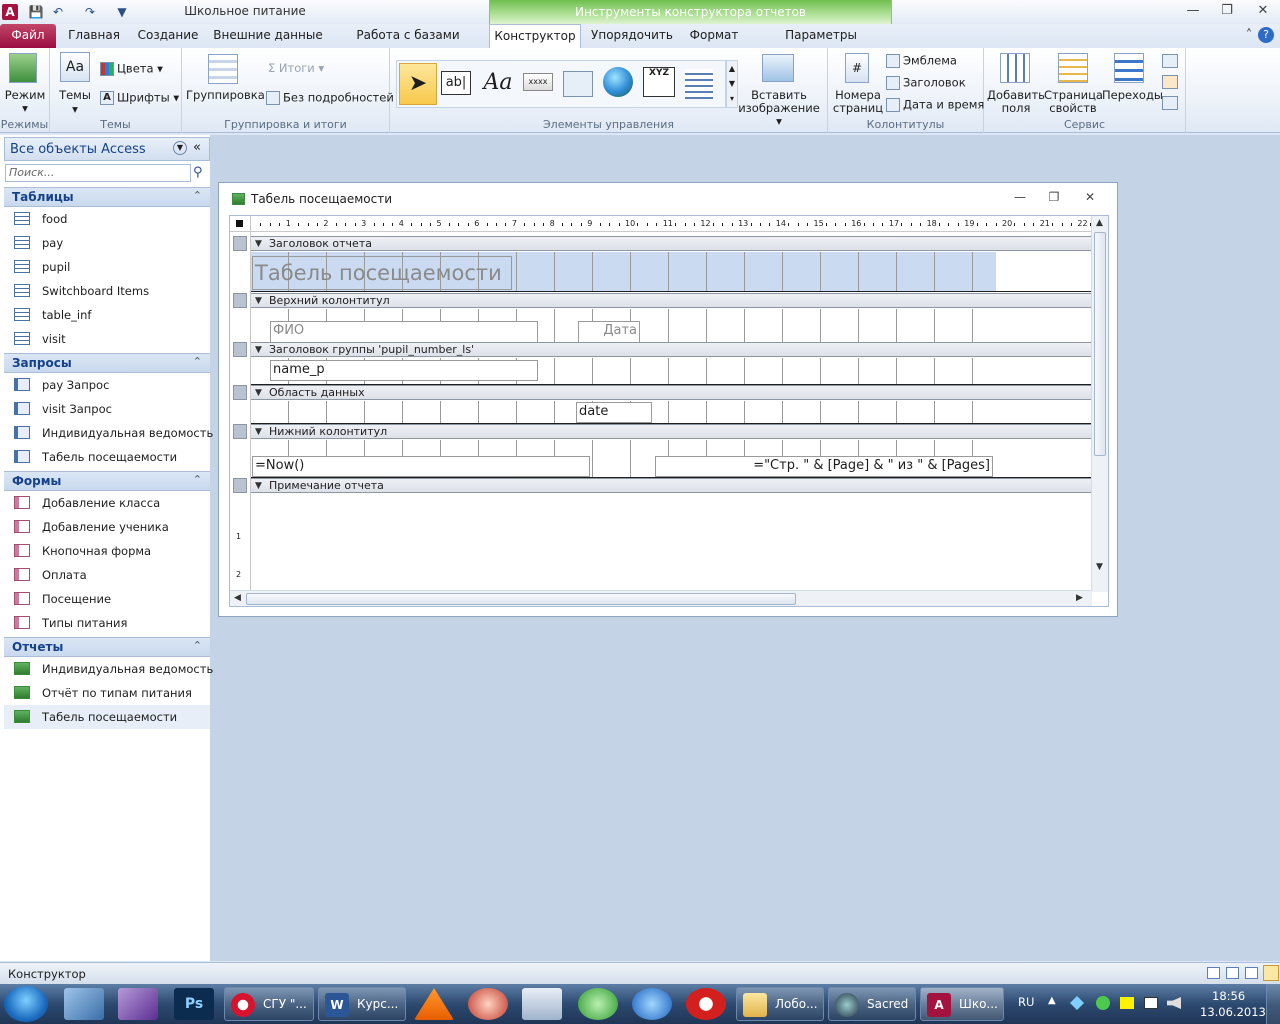 This screenshot has width=1280, height=1024. I want to click on nav-item: Оплата, so click(107, 575).